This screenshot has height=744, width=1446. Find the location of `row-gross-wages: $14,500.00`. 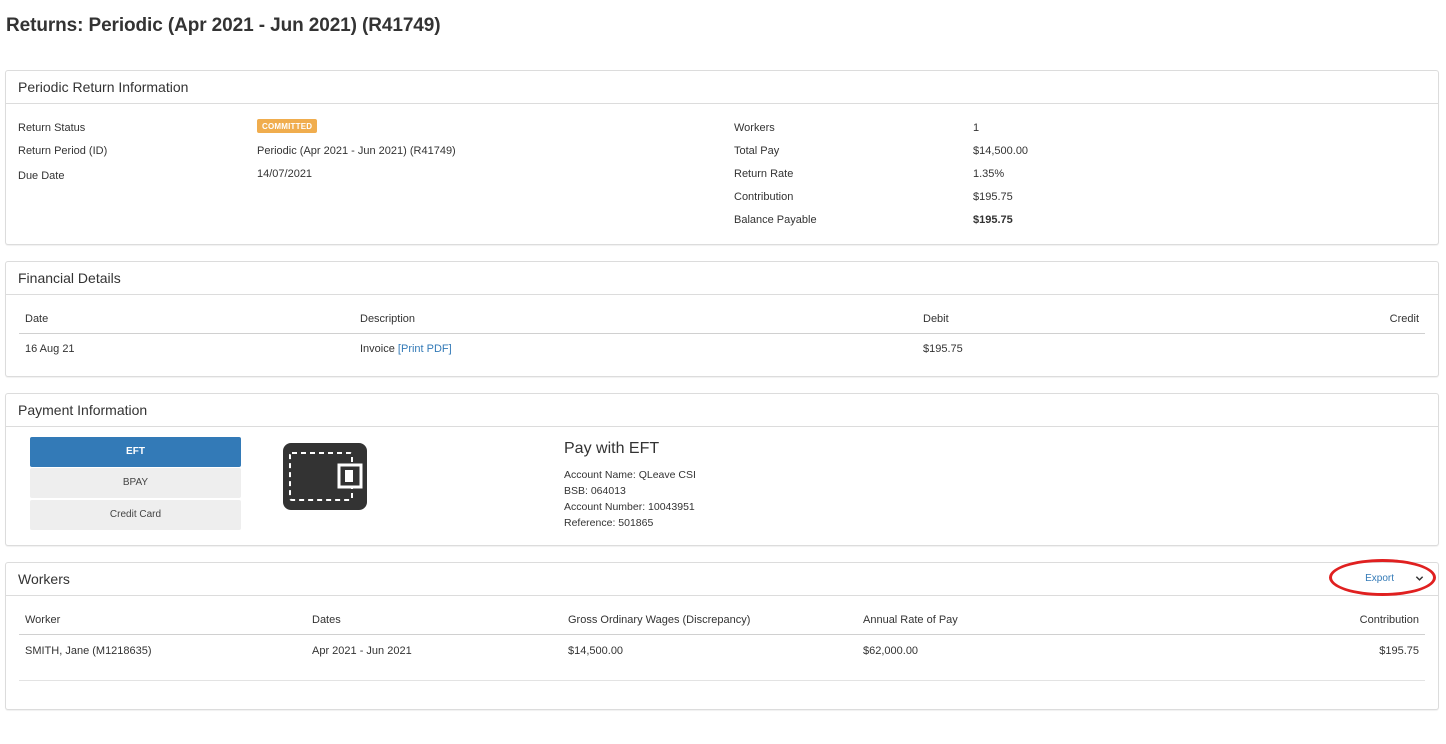

row-gross-wages: $14,500.00 is located at coordinates (596, 651).